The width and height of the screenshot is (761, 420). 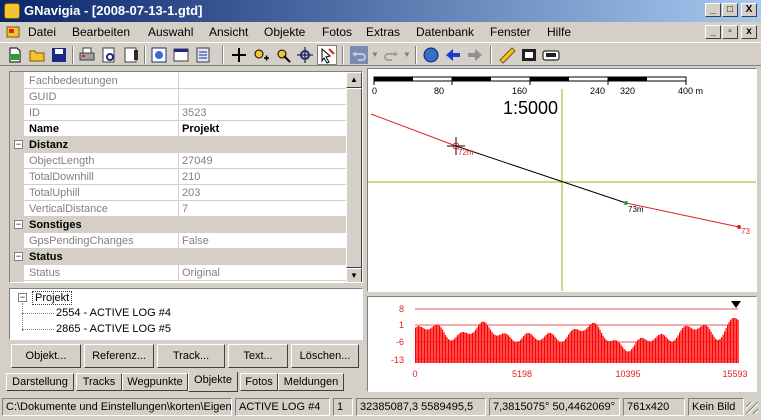 What do you see at coordinates (101, 32) in the screenshot?
I see `menu-bearbeiten: Bearbeiten` at bounding box center [101, 32].